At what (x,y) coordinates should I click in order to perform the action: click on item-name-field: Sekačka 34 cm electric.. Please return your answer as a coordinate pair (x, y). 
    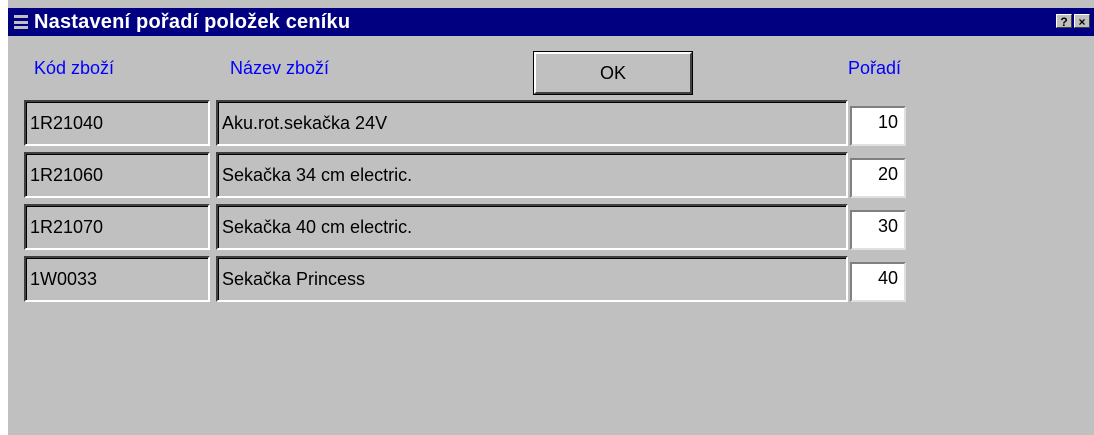
    Looking at the image, I should click on (532, 175).